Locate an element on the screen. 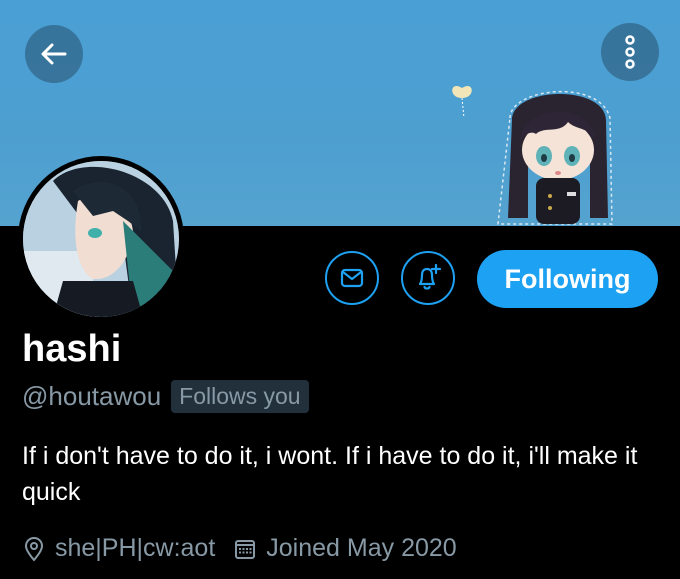 The width and height of the screenshot is (680, 579). notifications-button is located at coordinates (428, 278).